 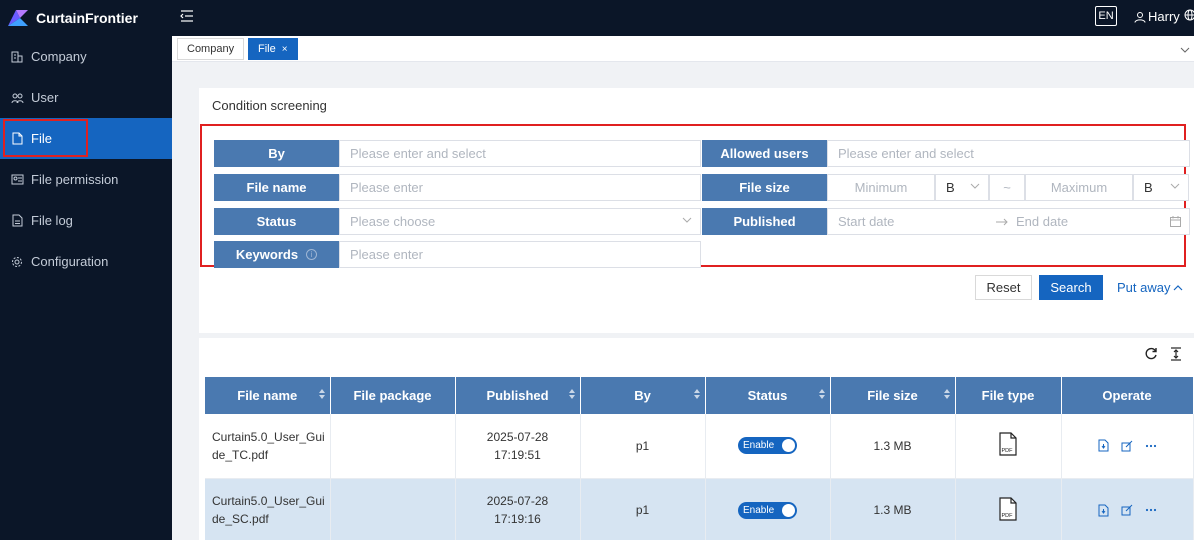 What do you see at coordinates (1008, 153) in the screenshot?
I see `allowed-users-input: Please enter and select` at bounding box center [1008, 153].